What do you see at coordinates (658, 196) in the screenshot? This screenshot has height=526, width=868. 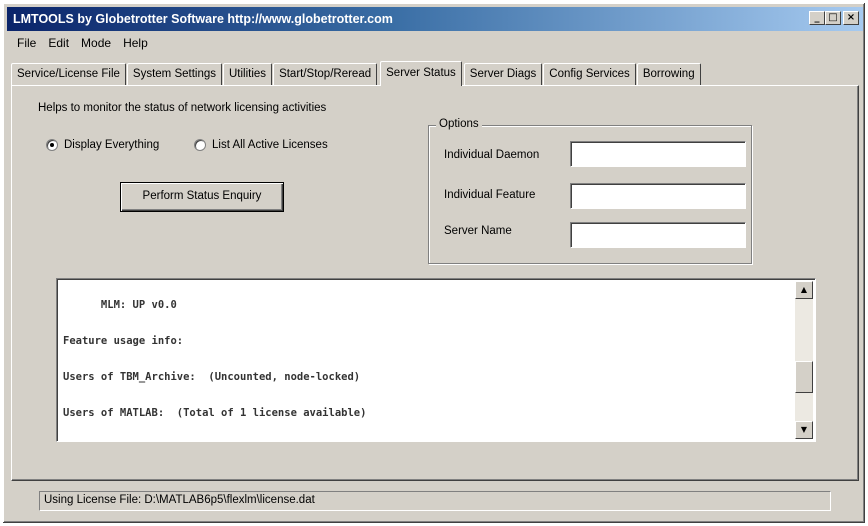 I see `individual-feature-input` at bounding box center [658, 196].